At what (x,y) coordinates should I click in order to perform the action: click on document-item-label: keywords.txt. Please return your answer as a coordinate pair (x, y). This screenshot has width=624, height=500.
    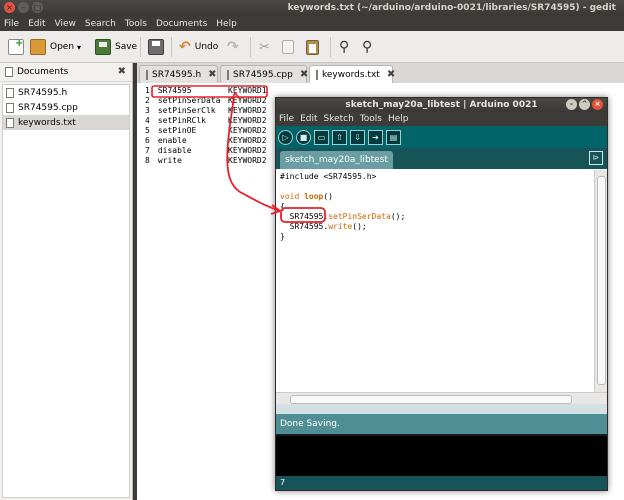
    Looking at the image, I should click on (47, 122).